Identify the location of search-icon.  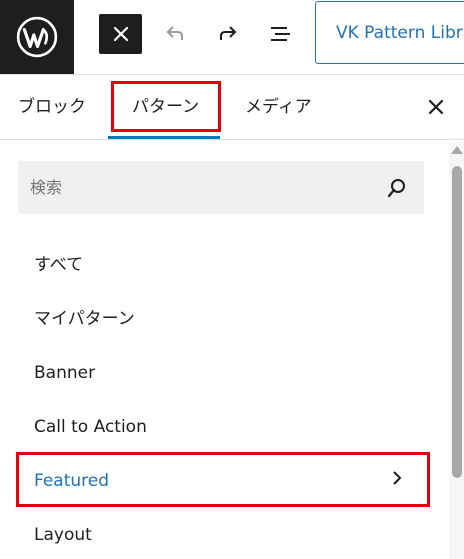
(397, 188).